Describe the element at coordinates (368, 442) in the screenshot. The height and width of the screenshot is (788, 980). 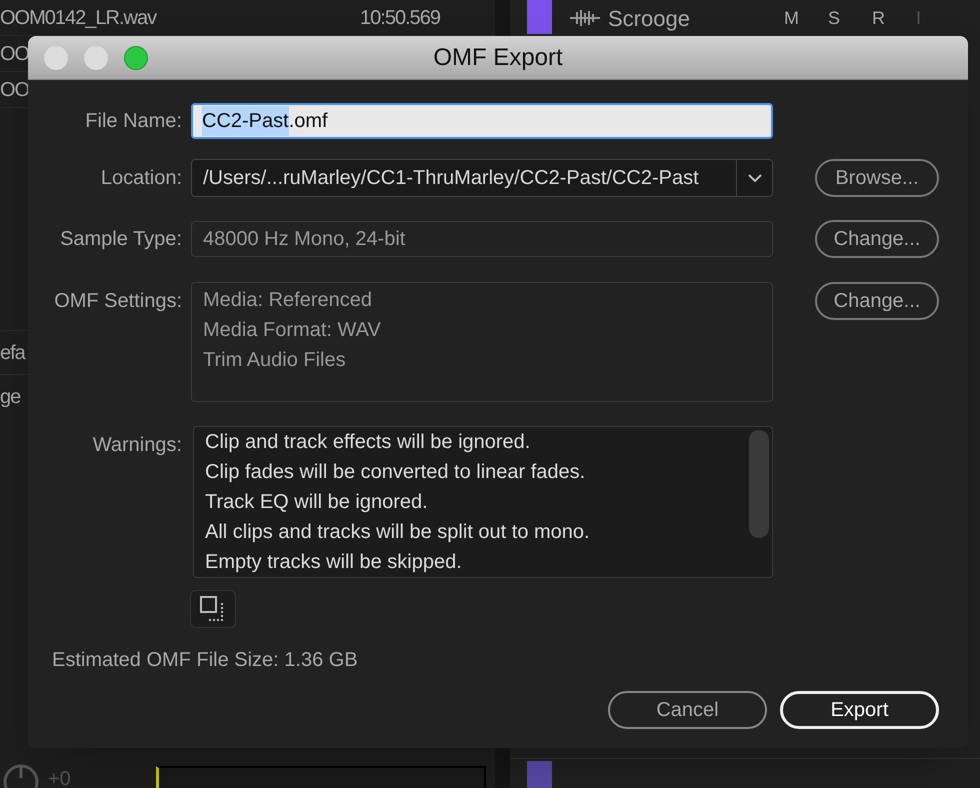
I see `warning-line: Clip and track effects will be ignored.` at that location.